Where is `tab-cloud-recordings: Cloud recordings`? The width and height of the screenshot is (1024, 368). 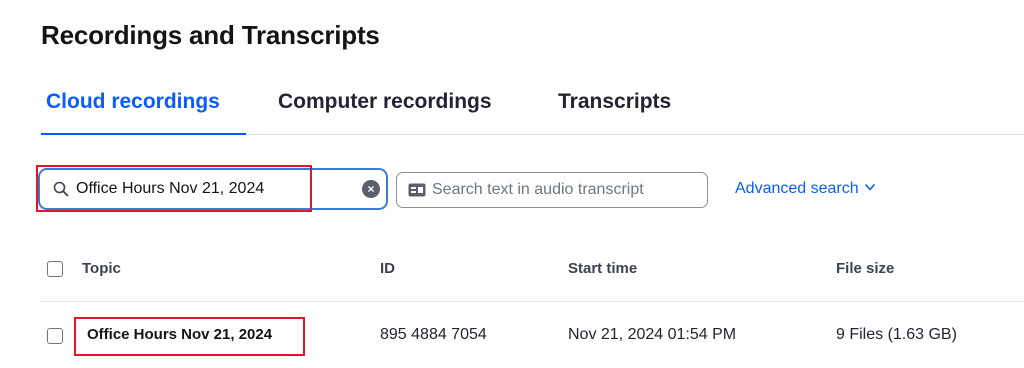
tab-cloud-recordings: Cloud recordings is located at coordinates (133, 102).